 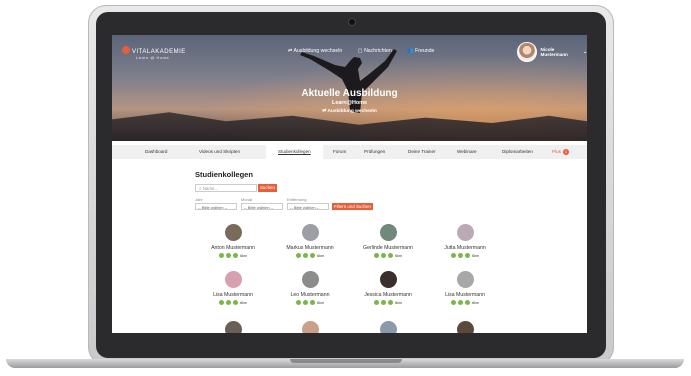 What do you see at coordinates (378, 51) in the screenshot?
I see `nav-messages: ▢ Nachrichten` at bounding box center [378, 51].